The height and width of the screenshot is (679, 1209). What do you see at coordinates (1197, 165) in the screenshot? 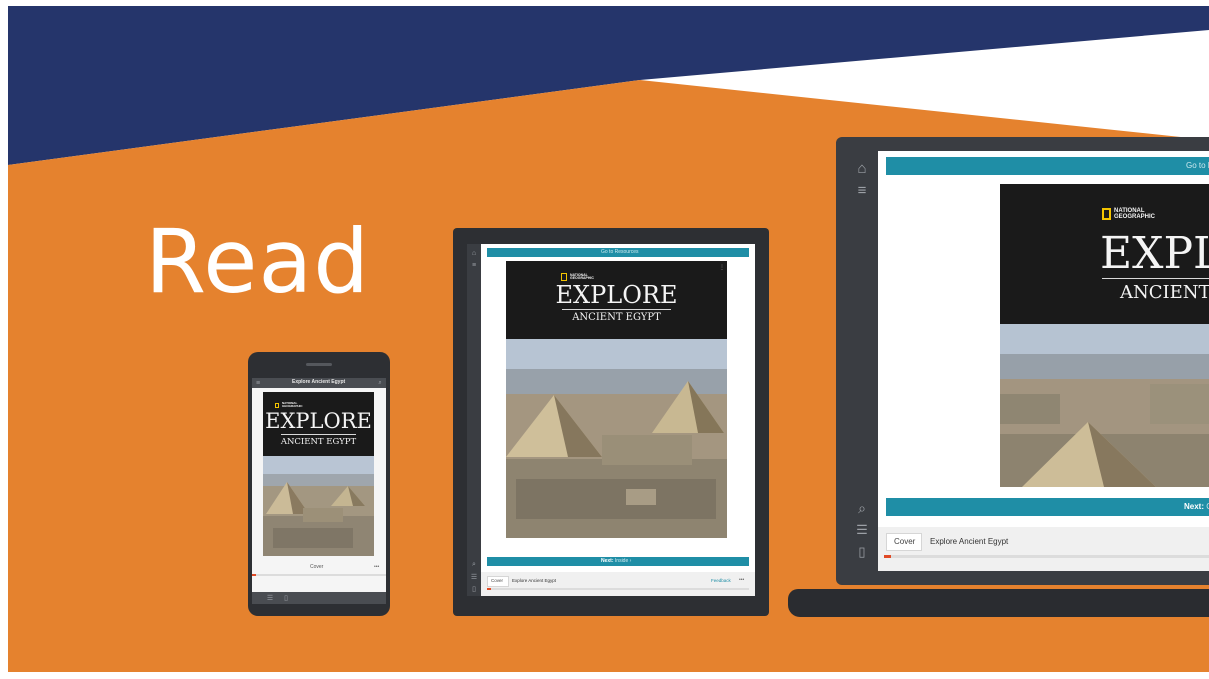
I see `laptop-top-bar-label: Go to R` at bounding box center [1197, 165].